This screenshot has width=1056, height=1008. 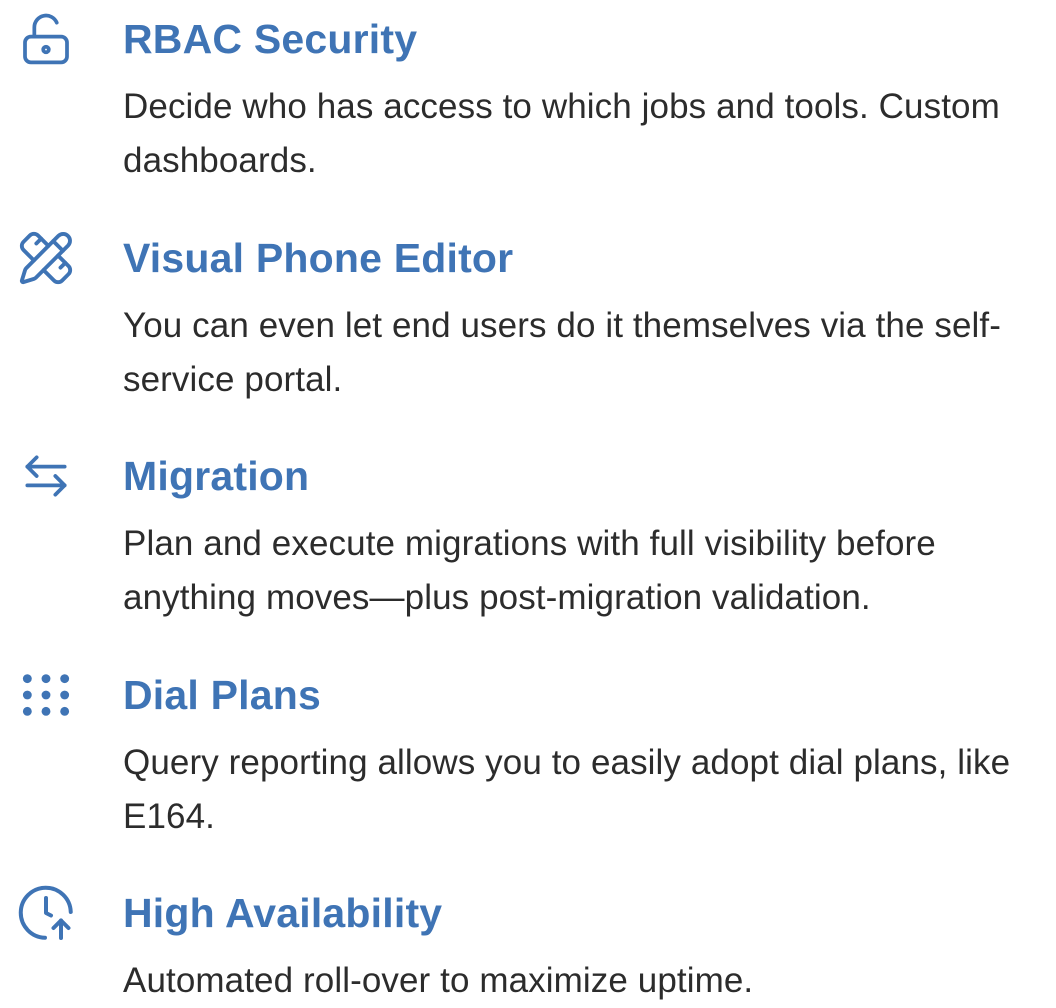 What do you see at coordinates (318, 258) in the screenshot?
I see `feature-title: Visual Phone Editor` at bounding box center [318, 258].